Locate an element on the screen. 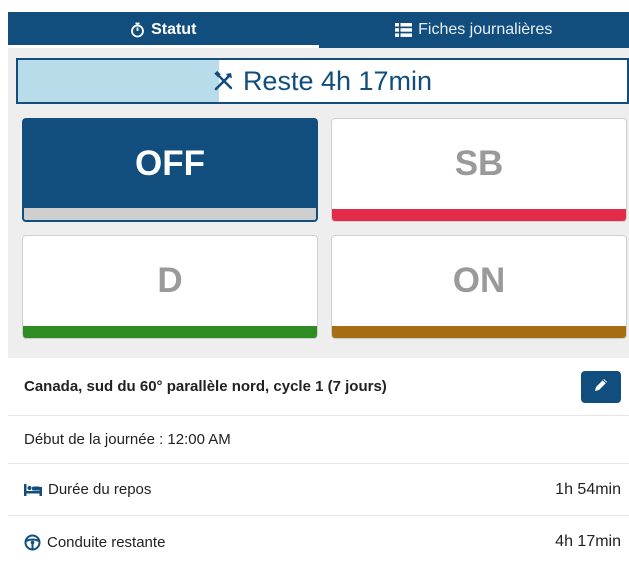 The image size is (629, 568). status-on-button: ON is located at coordinates (479, 287).